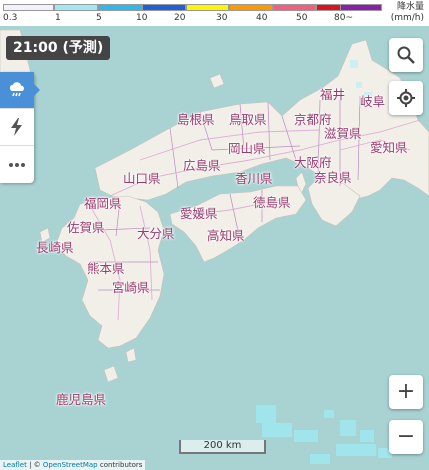 This screenshot has height=470, width=429. Describe the element at coordinates (226, 235) in the screenshot. I see `pref-label-kochi: 高知県` at that location.